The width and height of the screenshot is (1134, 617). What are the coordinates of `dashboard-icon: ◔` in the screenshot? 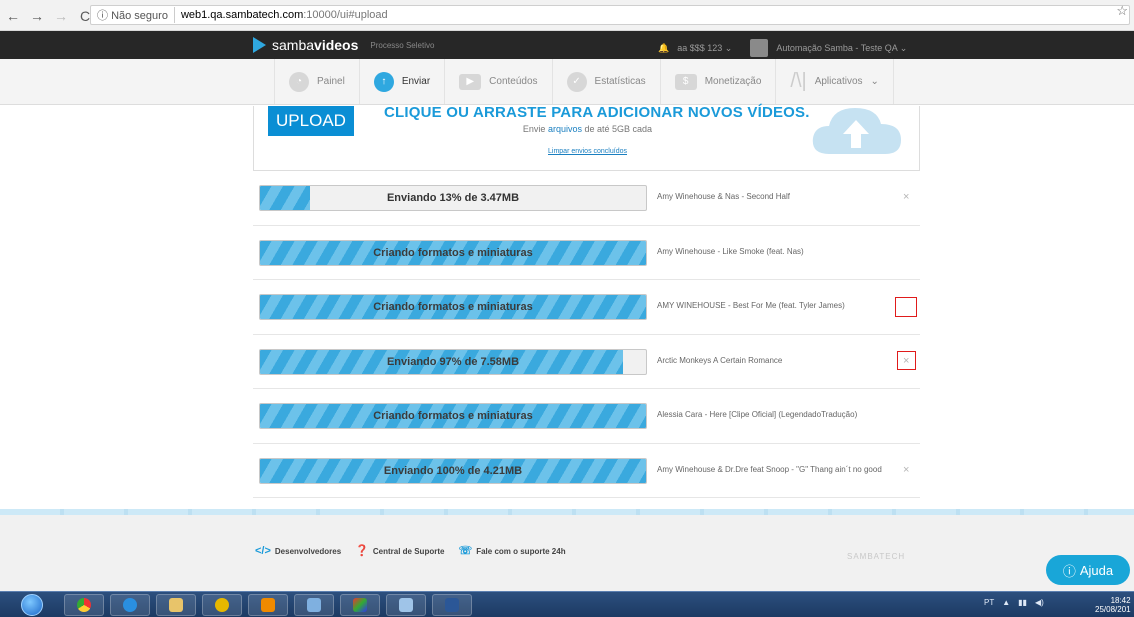 It's located at (299, 81).